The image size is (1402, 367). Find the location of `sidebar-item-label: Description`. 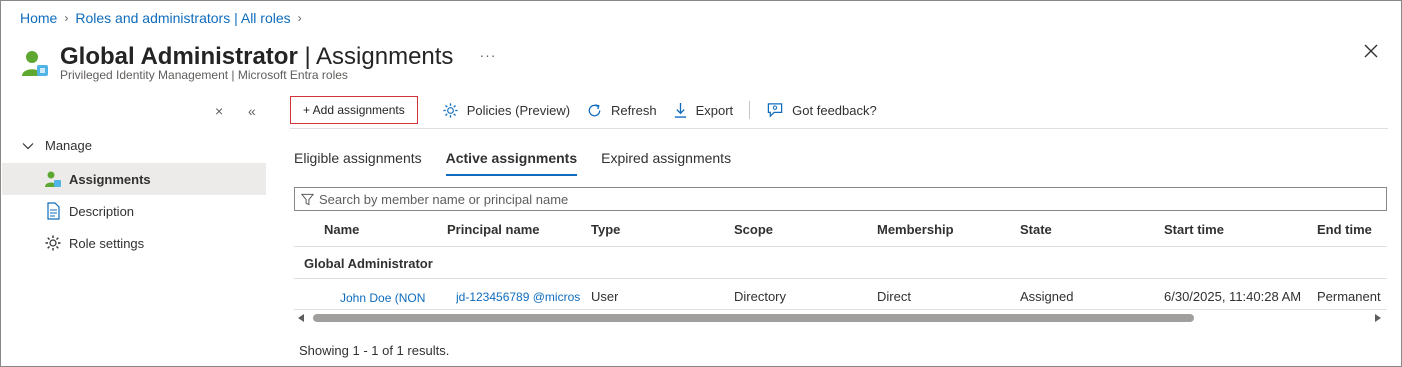

sidebar-item-label: Description is located at coordinates (102, 211).